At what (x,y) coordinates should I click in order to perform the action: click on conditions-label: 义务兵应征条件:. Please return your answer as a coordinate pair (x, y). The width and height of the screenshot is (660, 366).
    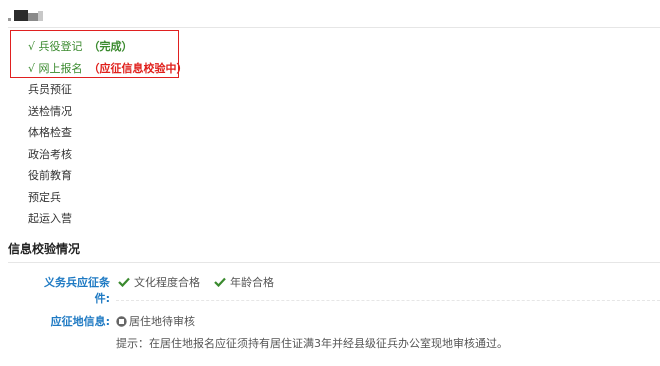
    Looking at the image, I should click on (77, 290).